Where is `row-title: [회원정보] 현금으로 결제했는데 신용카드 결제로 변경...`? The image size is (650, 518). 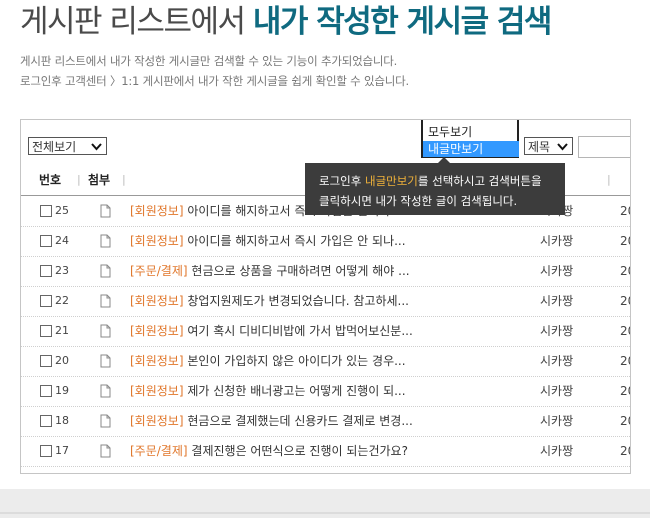
row-title: [회원정보] 현금으로 결제했는데 신용카드 결제로 변경... is located at coordinates (290, 421).